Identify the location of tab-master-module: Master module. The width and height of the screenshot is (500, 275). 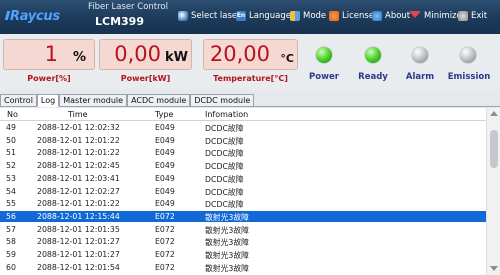
(93, 100).